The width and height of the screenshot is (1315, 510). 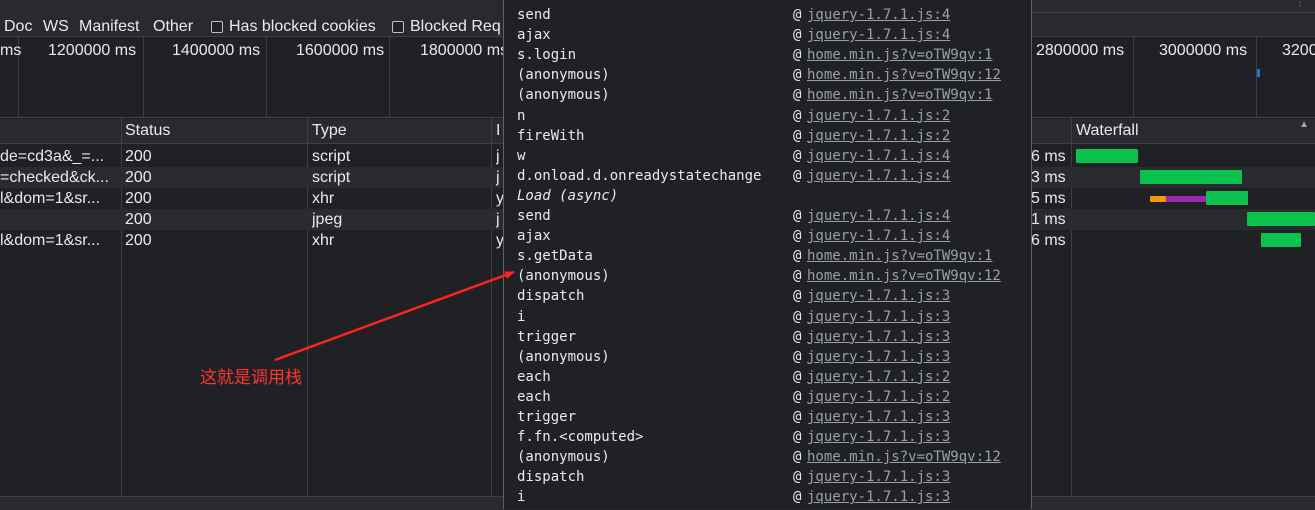 What do you see at coordinates (1048, 198) in the screenshot?
I see `request-time: 5 ms` at bounding box center [1048, 198].